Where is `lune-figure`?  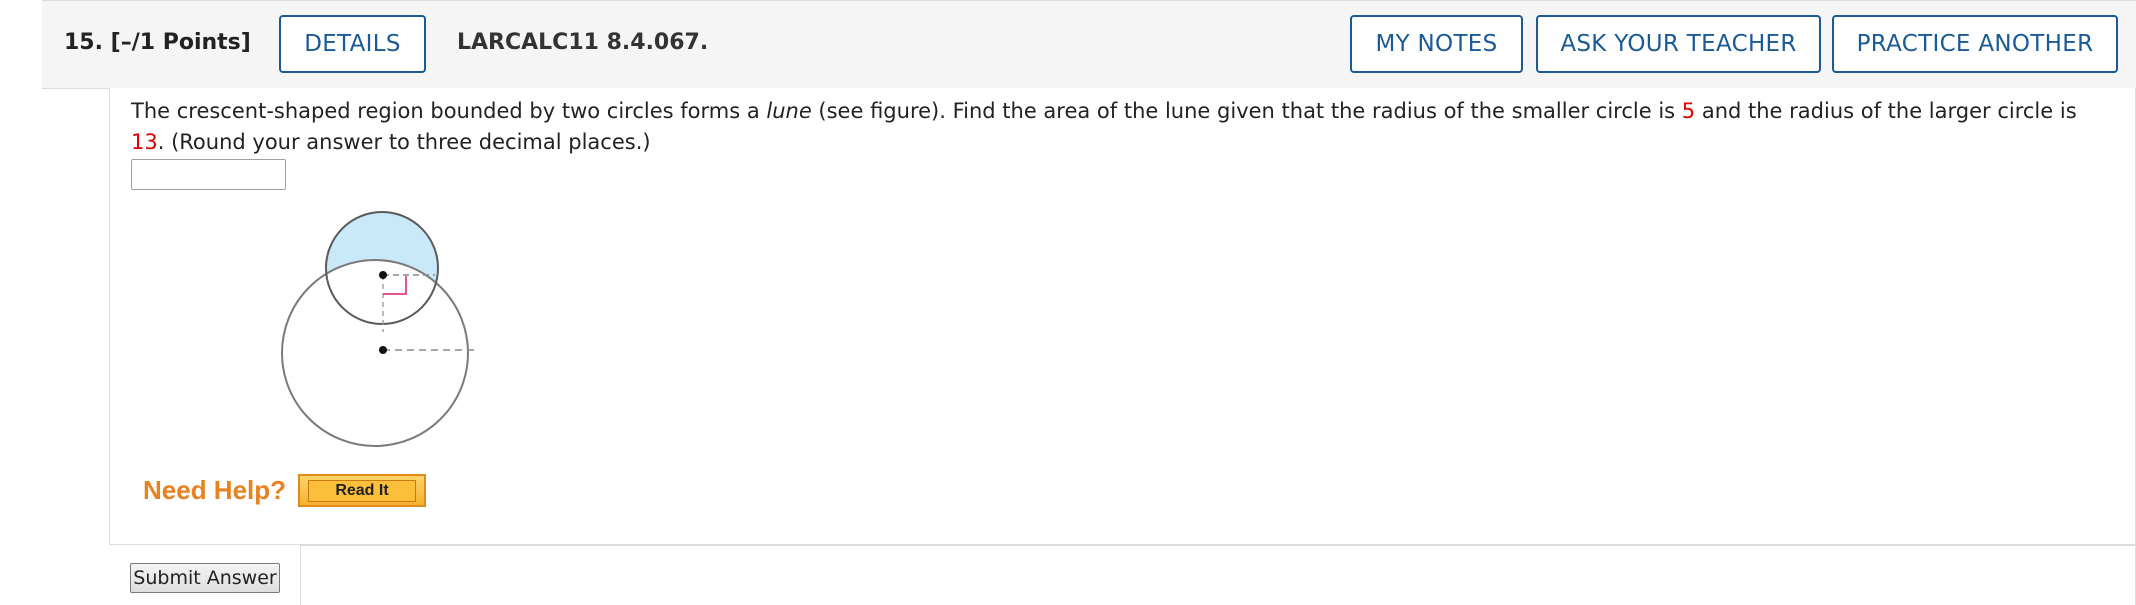
lune-figure is located at coordinates (378, 329).